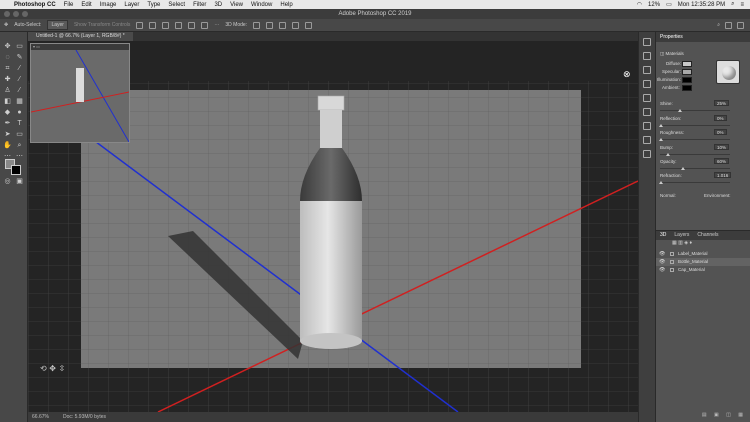 The width and height of the screenshot is (750, 422). What do you see at coordinates (647, 154) in the screenshot?
I see `libraries-panel-icon` at bounding box center [647, 154].